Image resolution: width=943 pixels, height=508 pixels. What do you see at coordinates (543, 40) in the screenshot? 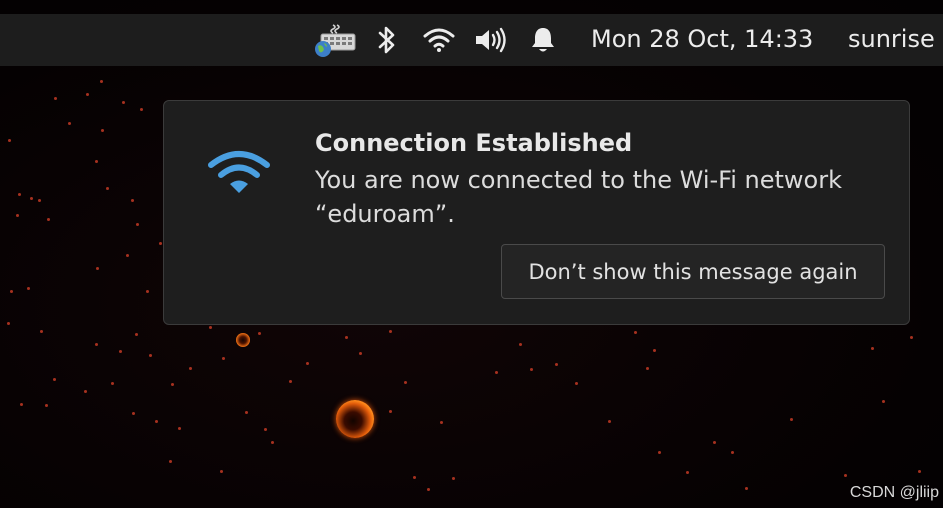
I see `bell-icon` at bounding box center [543, 40].